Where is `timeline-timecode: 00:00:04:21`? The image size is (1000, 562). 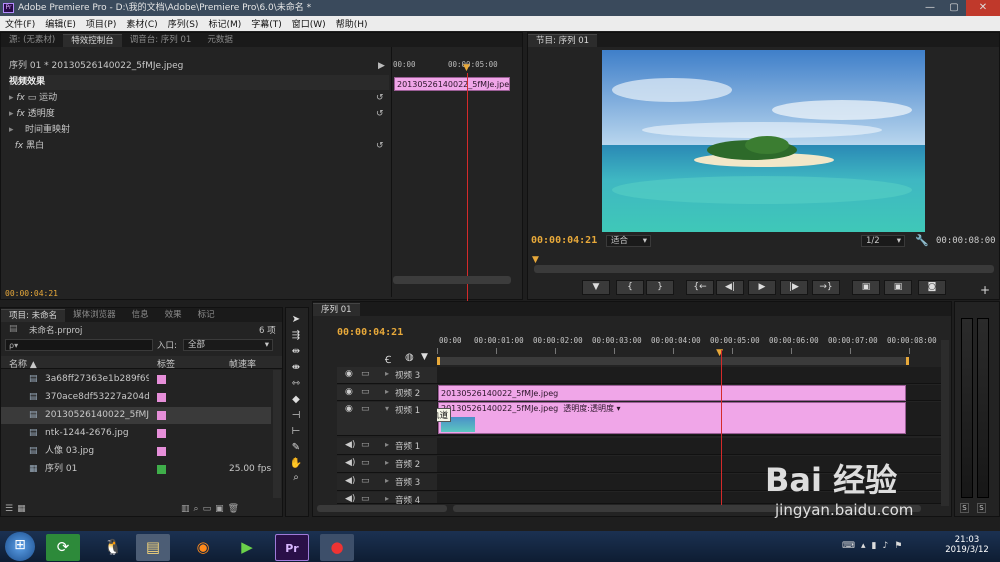
timeline-timecode: 00:00:04:21 is located at coordinates (370, 332).